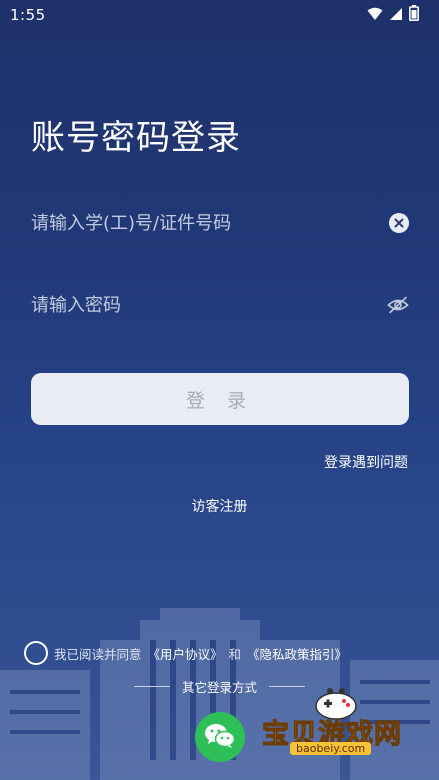 The image size is (439, 780). Describe the element at coordinates (297, 653) in the screenshot. I see `privacy-policy-link: 《隐私政策指引》` at that location.